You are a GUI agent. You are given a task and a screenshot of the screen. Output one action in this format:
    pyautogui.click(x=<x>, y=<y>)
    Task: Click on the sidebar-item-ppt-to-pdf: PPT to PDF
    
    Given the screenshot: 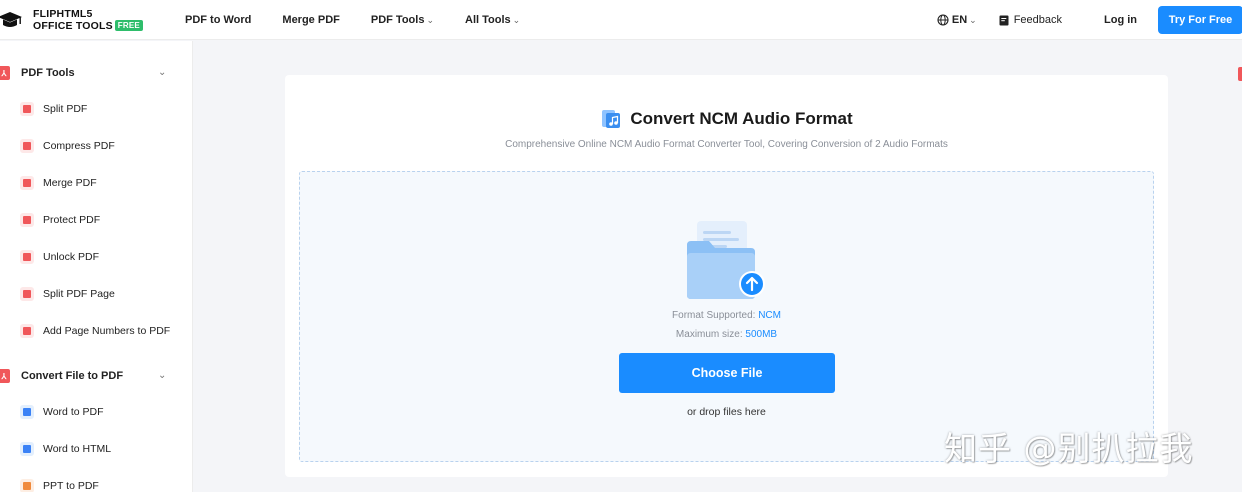 What is the action you would take?
    pyautogui.click(x=59, y=484)
    